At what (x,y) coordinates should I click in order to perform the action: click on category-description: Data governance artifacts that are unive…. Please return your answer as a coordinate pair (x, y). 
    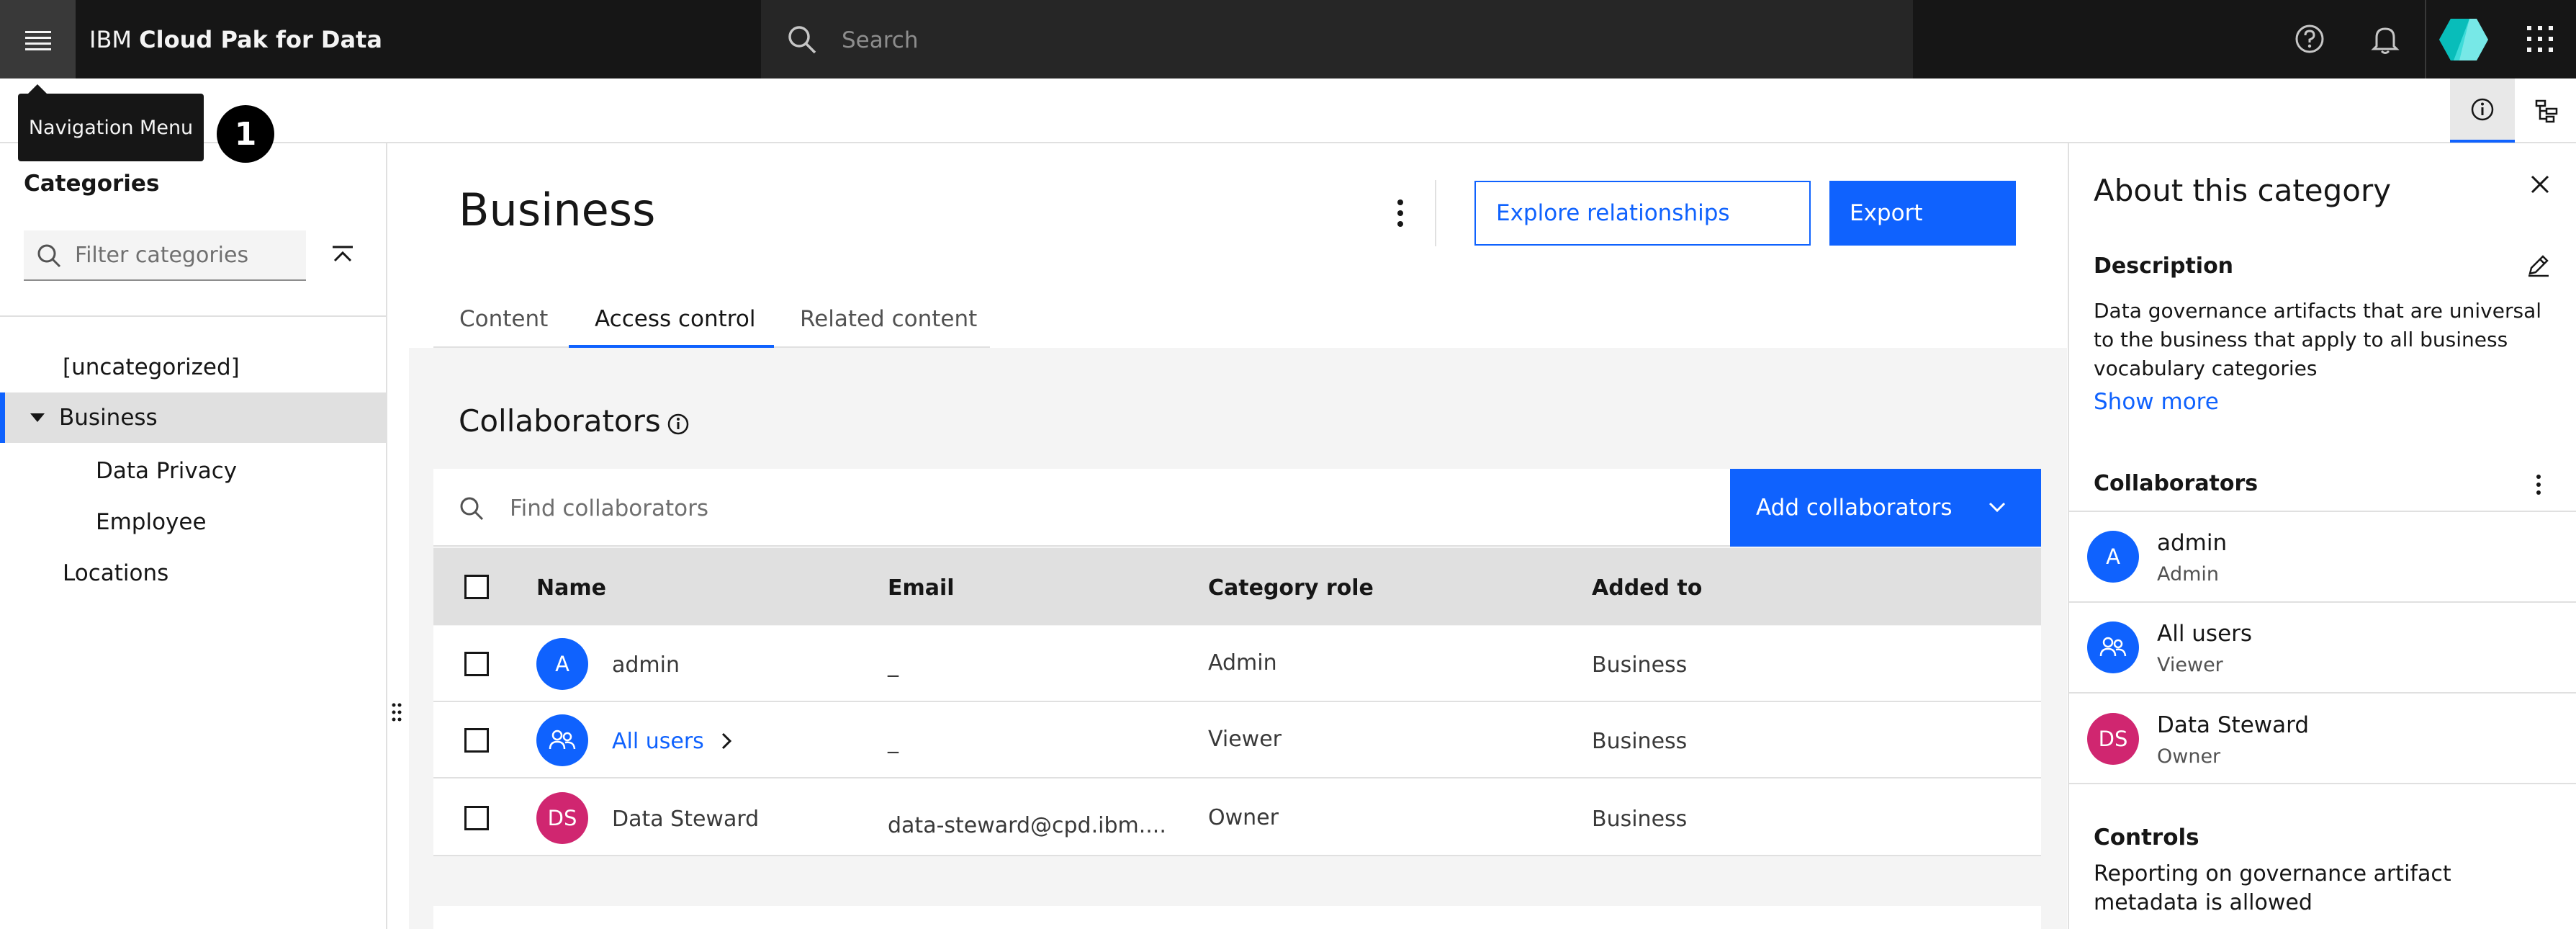
    Looking at the image, I should click on (2318, 339).